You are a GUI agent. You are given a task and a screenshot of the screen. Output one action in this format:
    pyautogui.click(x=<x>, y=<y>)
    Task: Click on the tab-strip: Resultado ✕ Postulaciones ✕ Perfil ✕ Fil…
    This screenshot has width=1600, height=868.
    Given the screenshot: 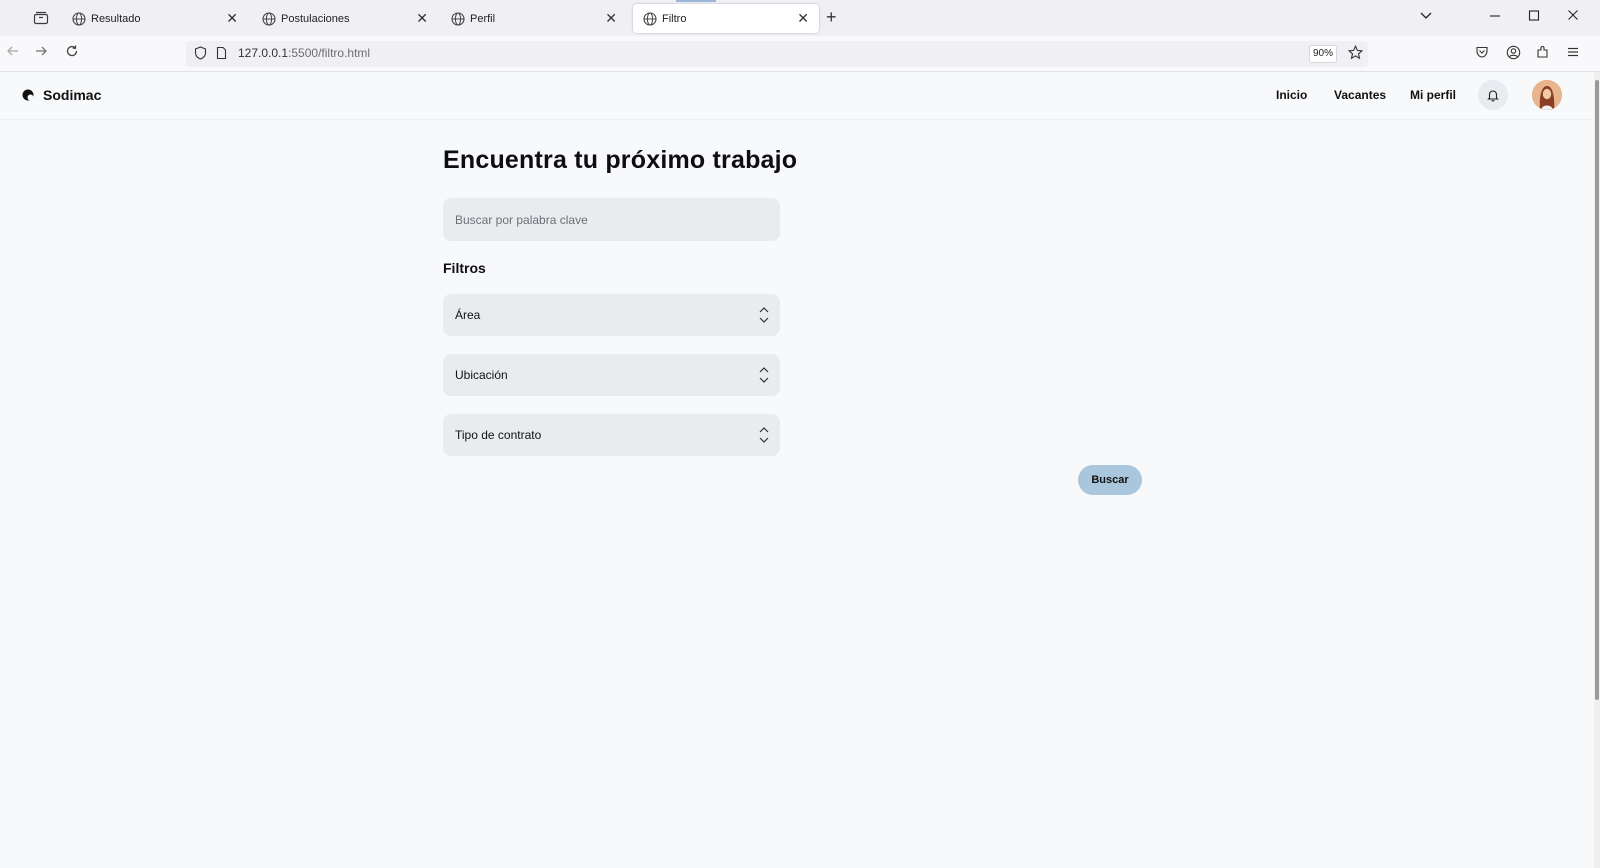 What is the action you would take?
    pyautogui.click(x=800, y=18)
    